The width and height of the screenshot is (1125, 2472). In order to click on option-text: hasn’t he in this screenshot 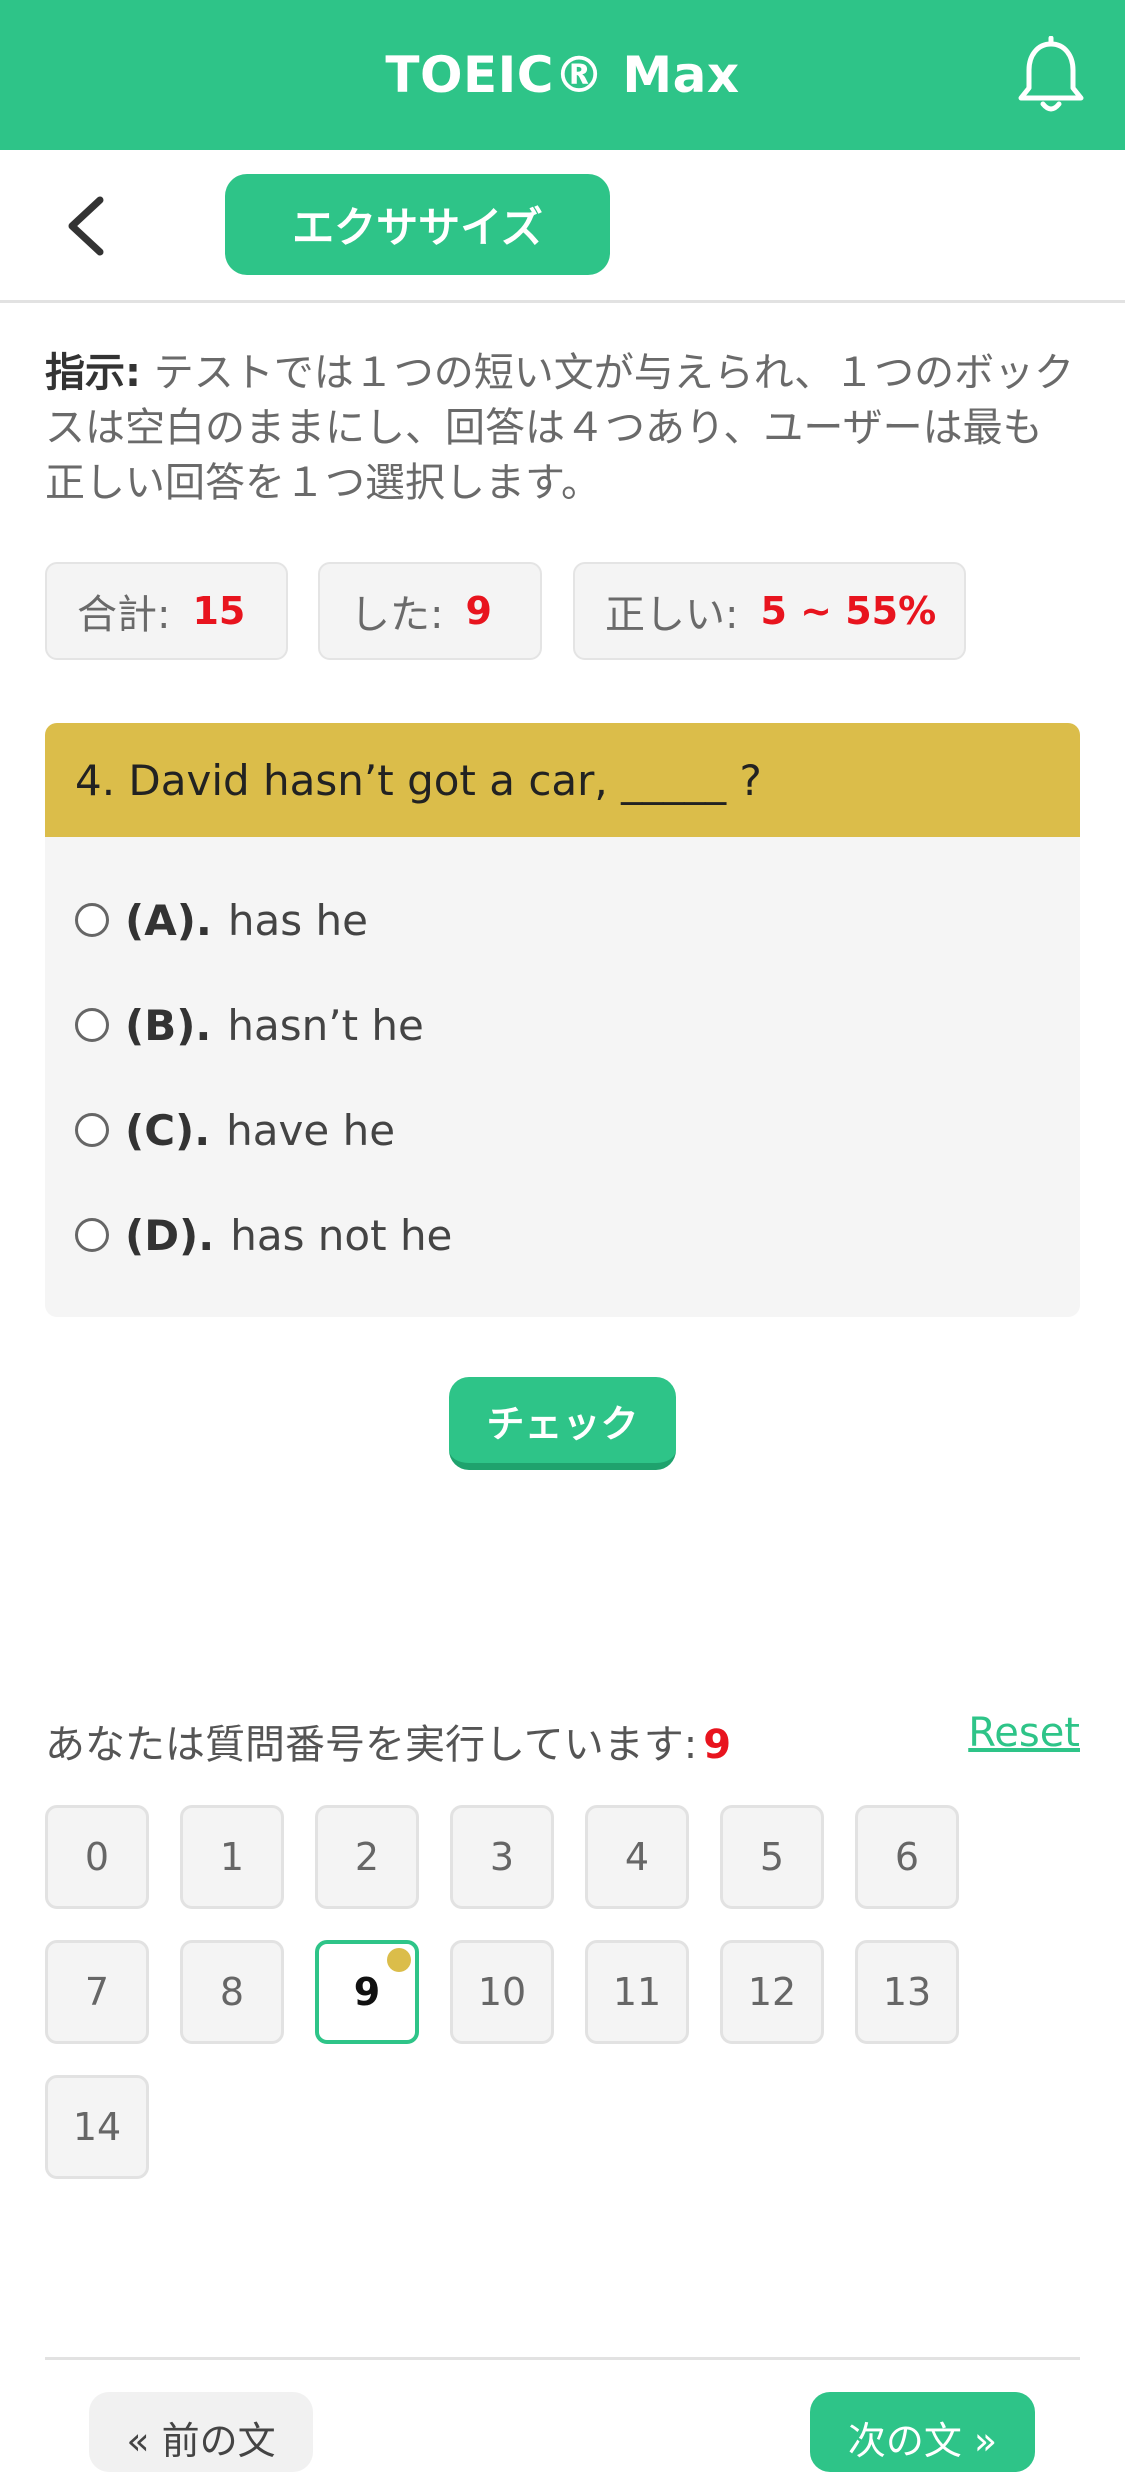, I will do `click(325, 1025)`.